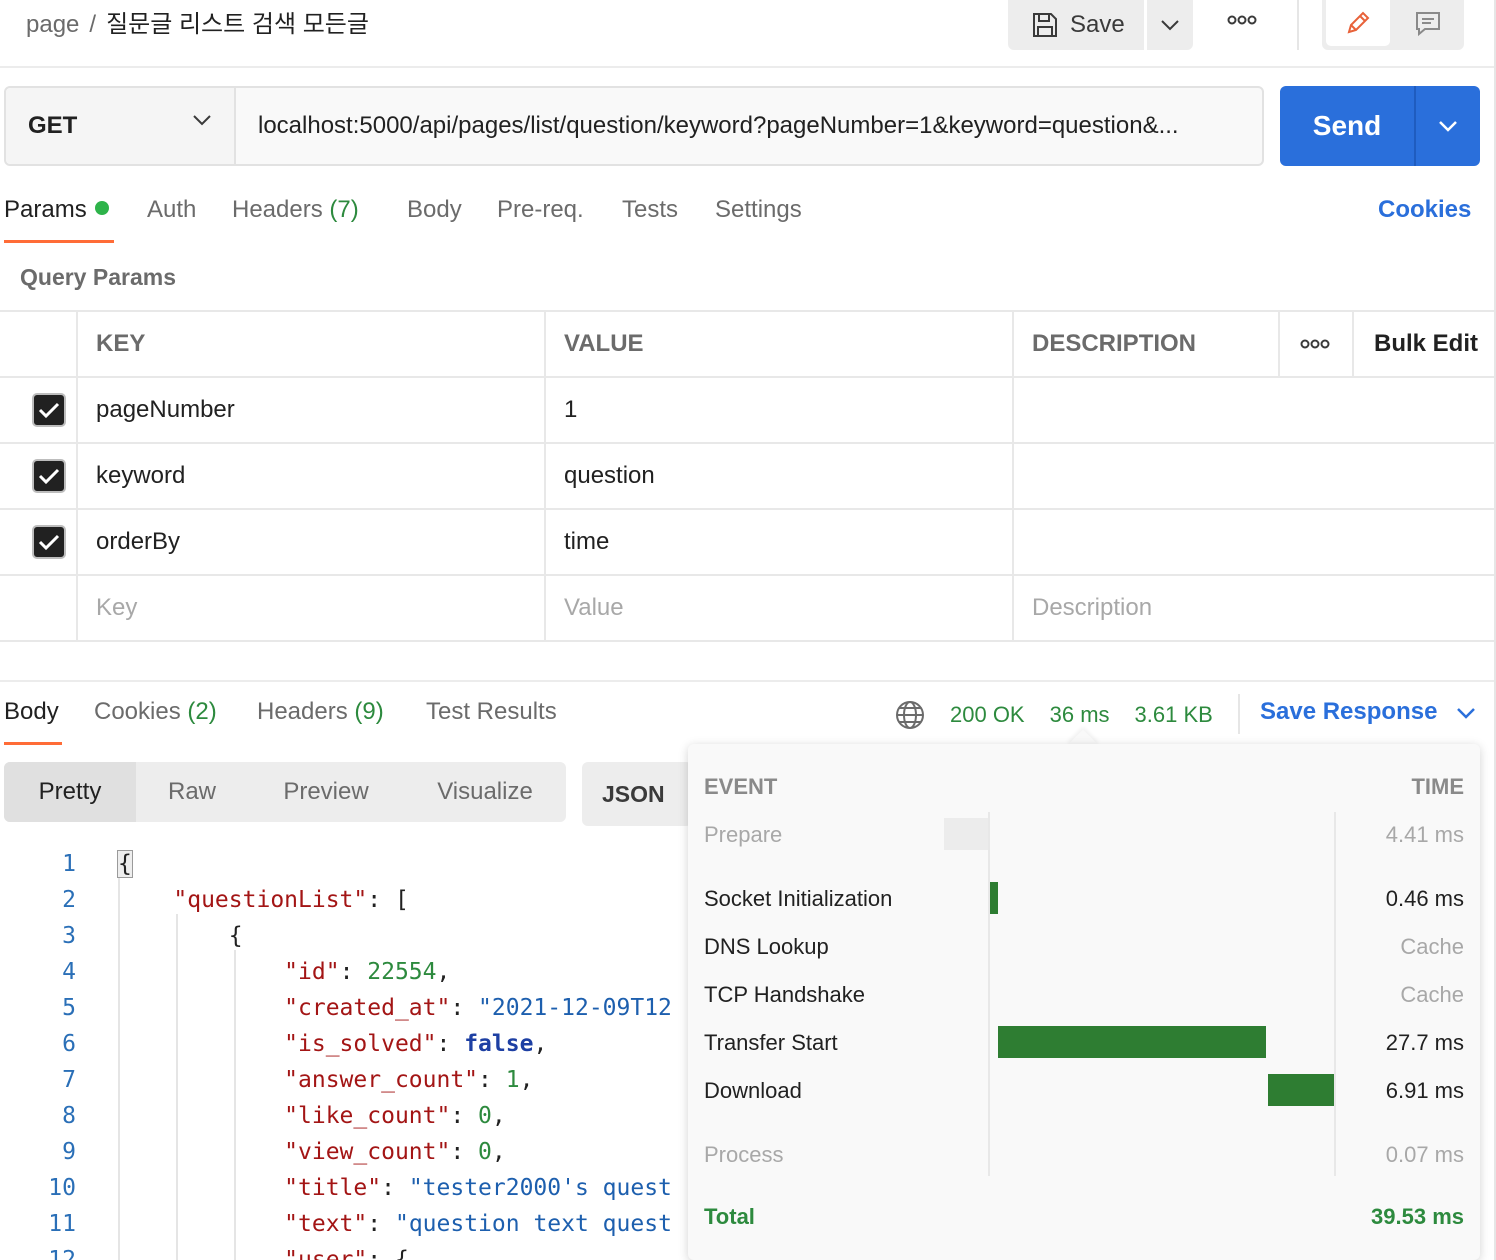  Describe the element at coordinates (1437, 786) in the screenshot. I see `time-header: TIME` at that location.